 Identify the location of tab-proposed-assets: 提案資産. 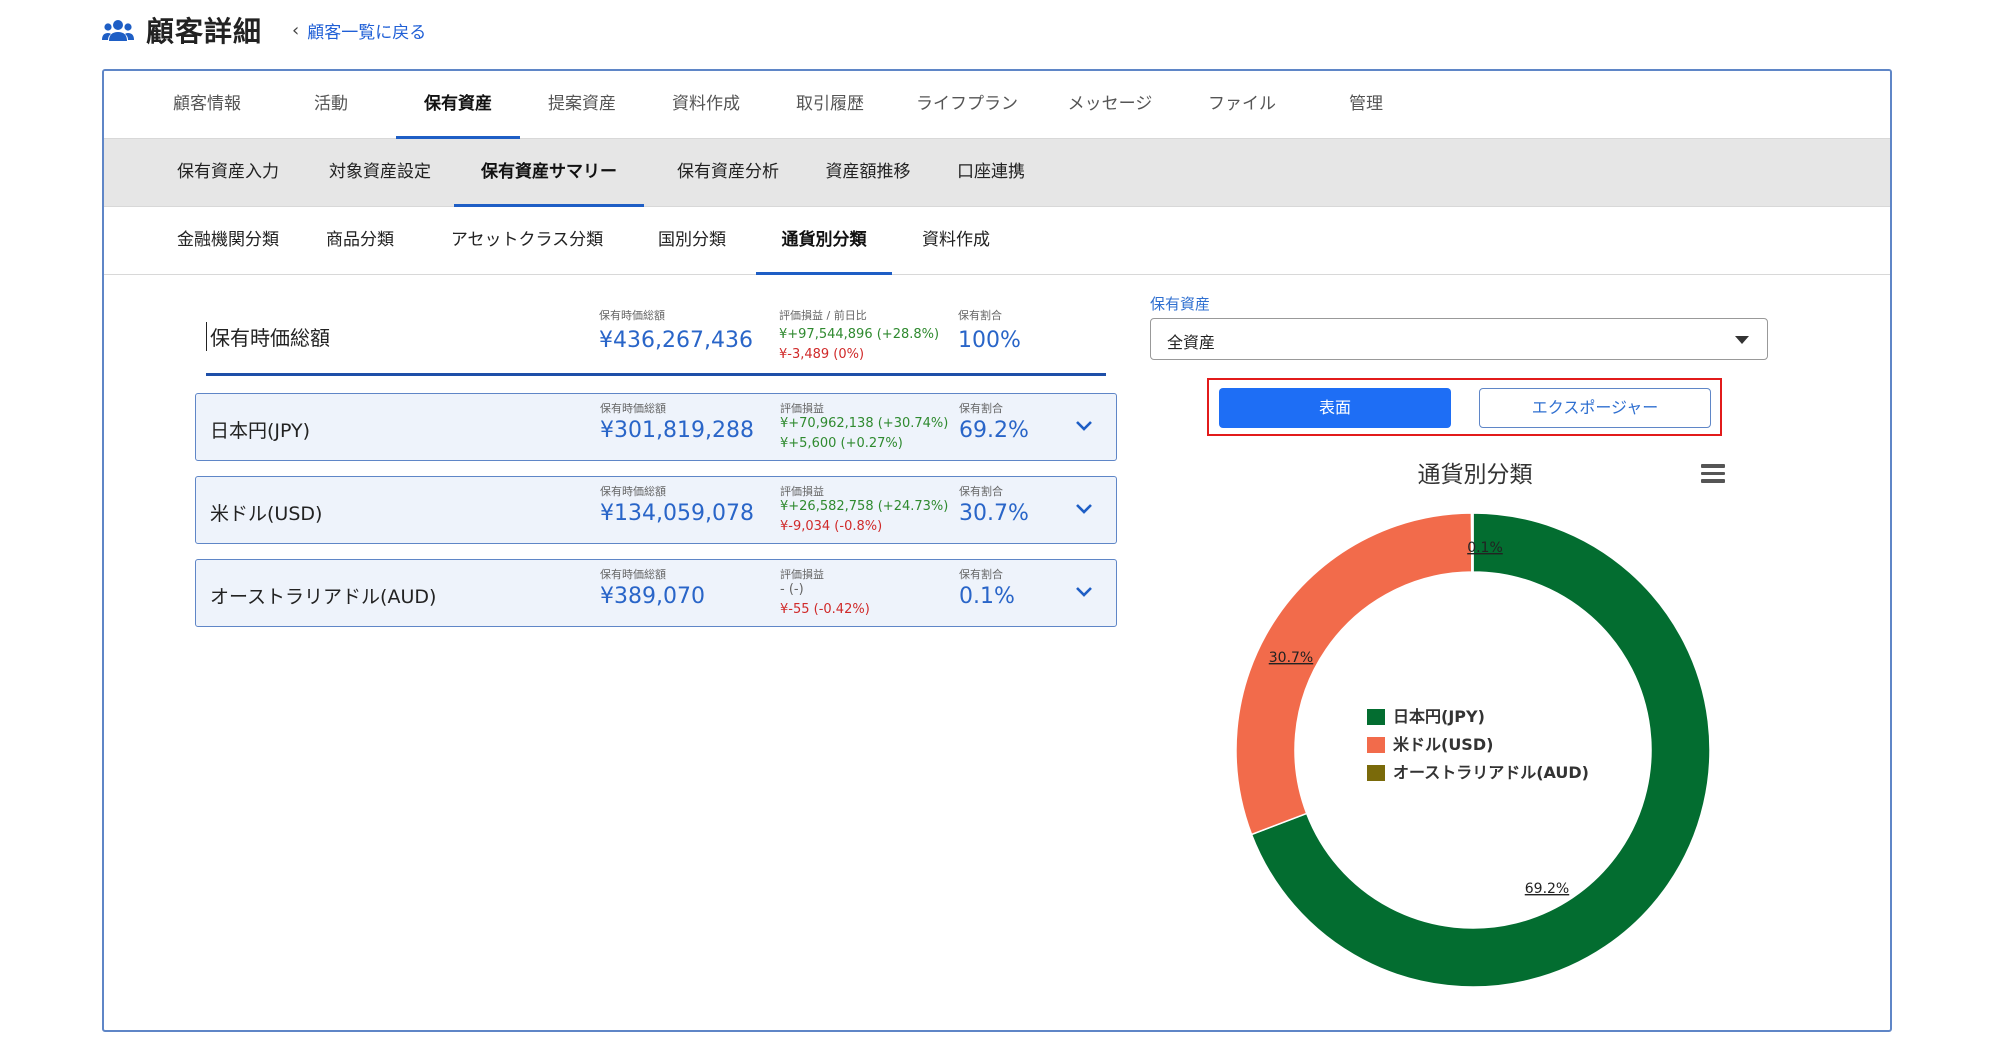
(582, 105).